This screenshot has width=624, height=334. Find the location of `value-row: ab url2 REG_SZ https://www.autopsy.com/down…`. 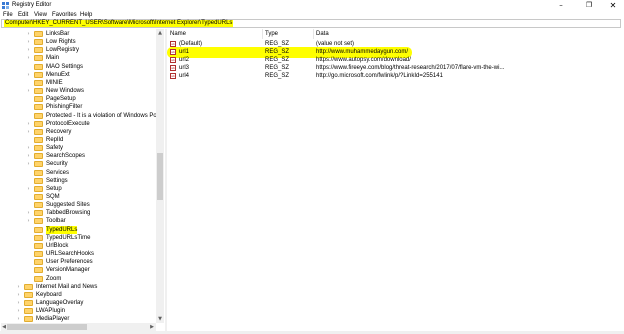

value-row: ab url2 REG_SZ https://www.autopsy.com/down… is located at coordinates (394, 60).